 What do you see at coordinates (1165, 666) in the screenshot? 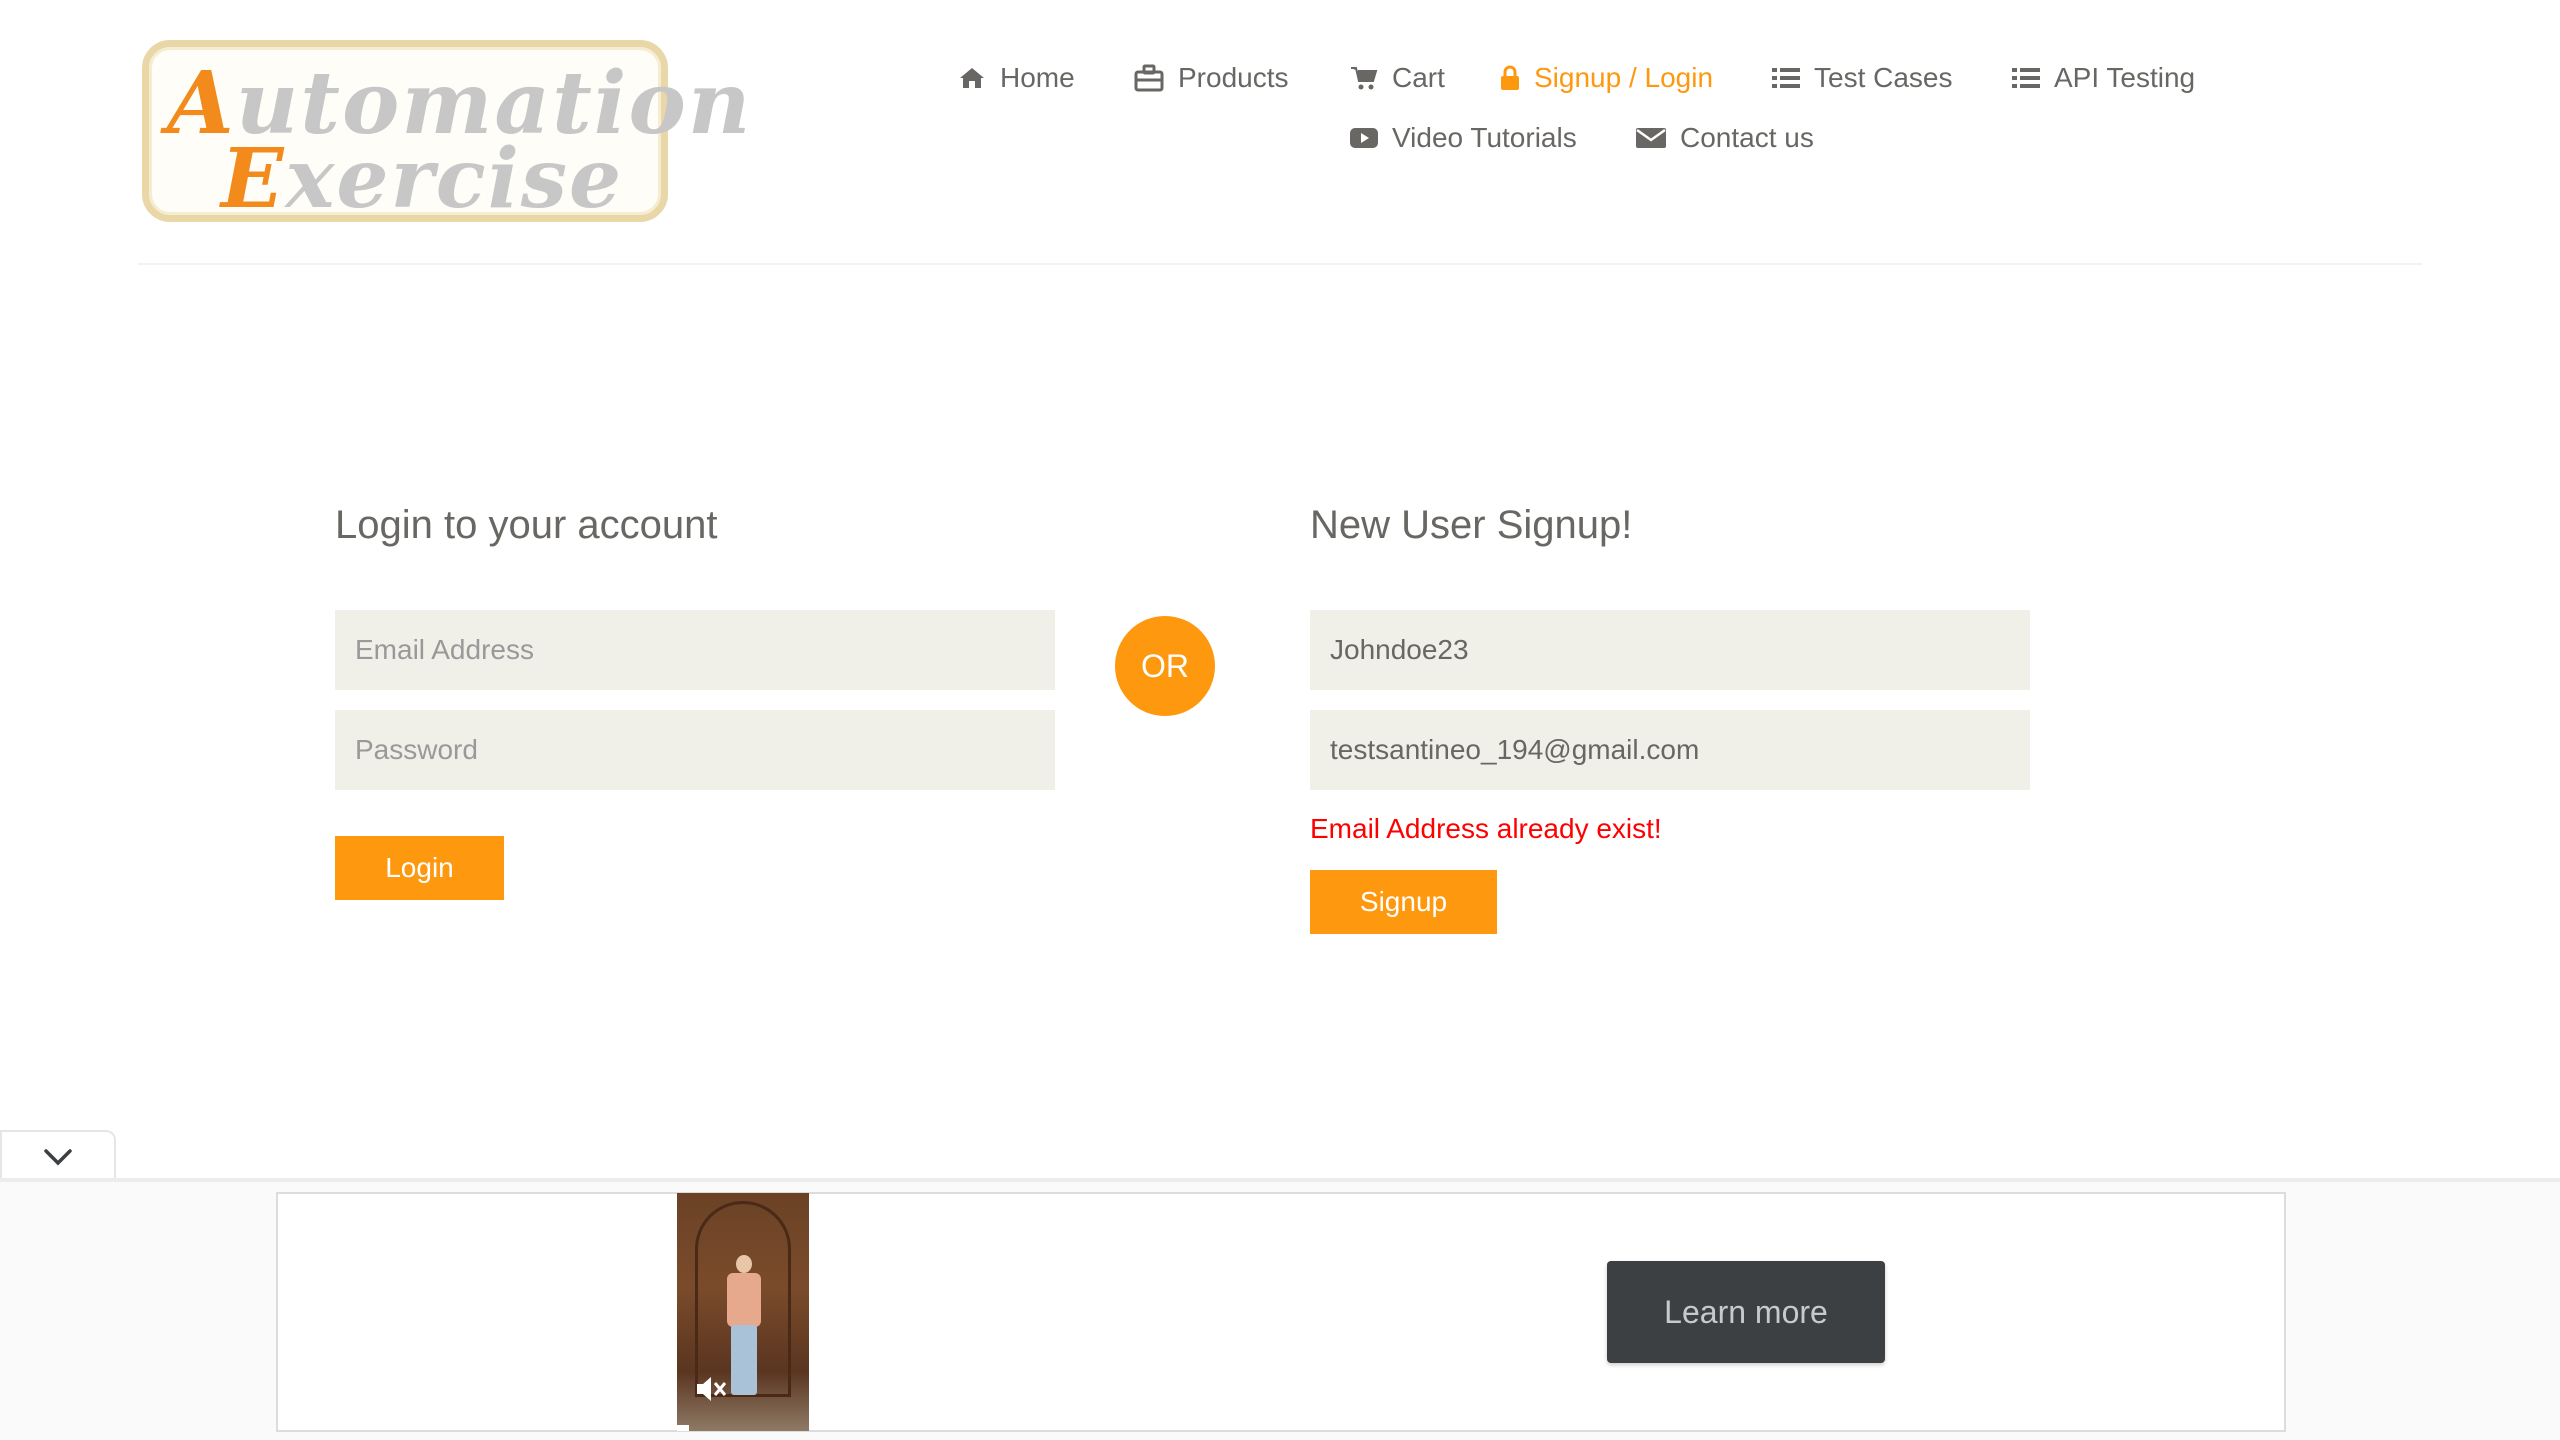
I see `or-divider-badge: OR` at bounding box center [1165, 666].